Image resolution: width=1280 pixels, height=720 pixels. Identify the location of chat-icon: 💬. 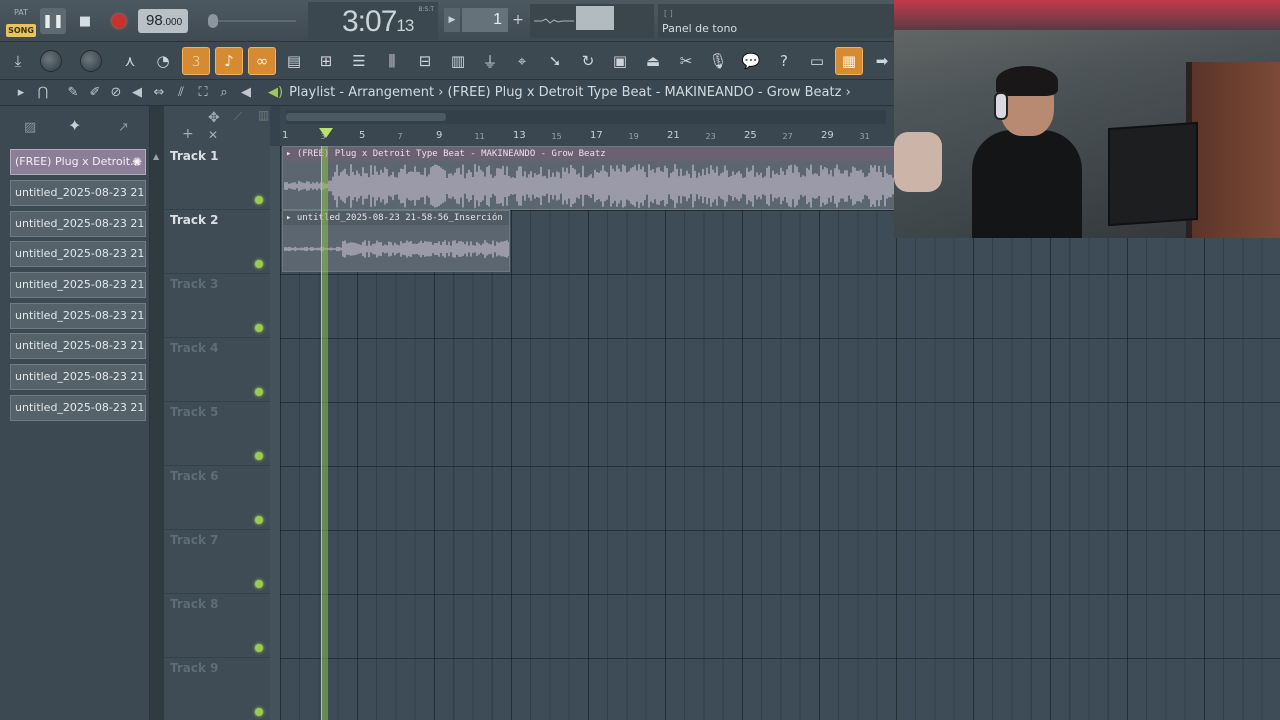
(751, 61).